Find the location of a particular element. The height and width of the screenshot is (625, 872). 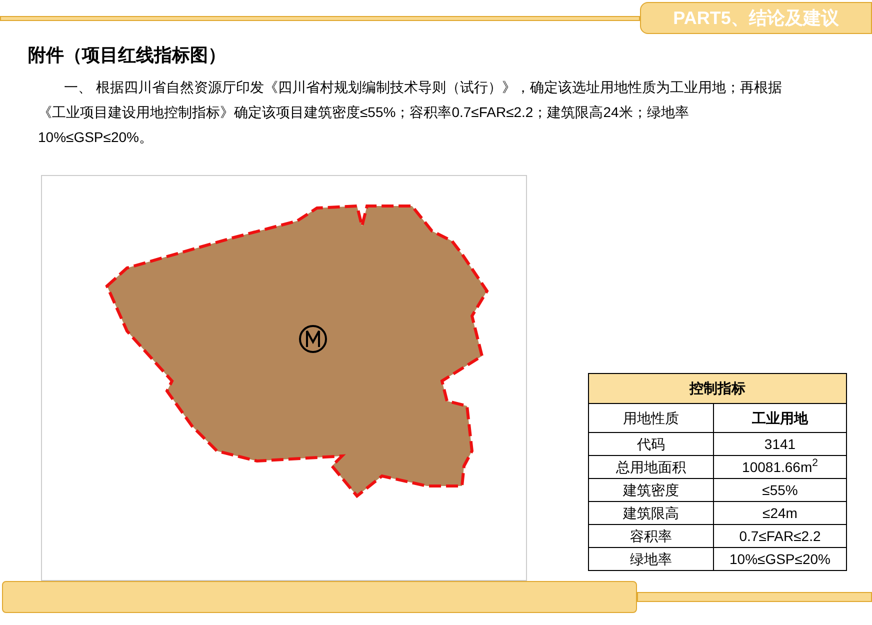

table-cell: 用地性质 is located at coordinates (651, 418).